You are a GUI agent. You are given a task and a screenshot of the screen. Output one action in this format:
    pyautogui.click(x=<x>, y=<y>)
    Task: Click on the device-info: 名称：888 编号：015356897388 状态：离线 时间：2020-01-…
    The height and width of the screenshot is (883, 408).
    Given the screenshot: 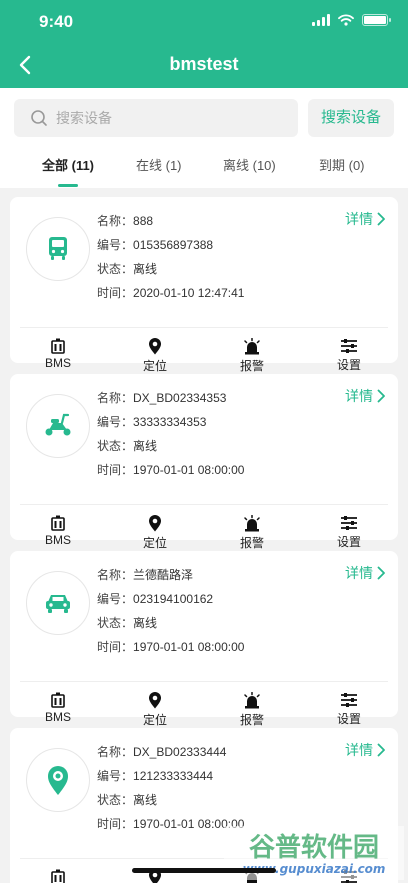 What is the action you would take?
    pyautogui.click(x=170, y=257)
    